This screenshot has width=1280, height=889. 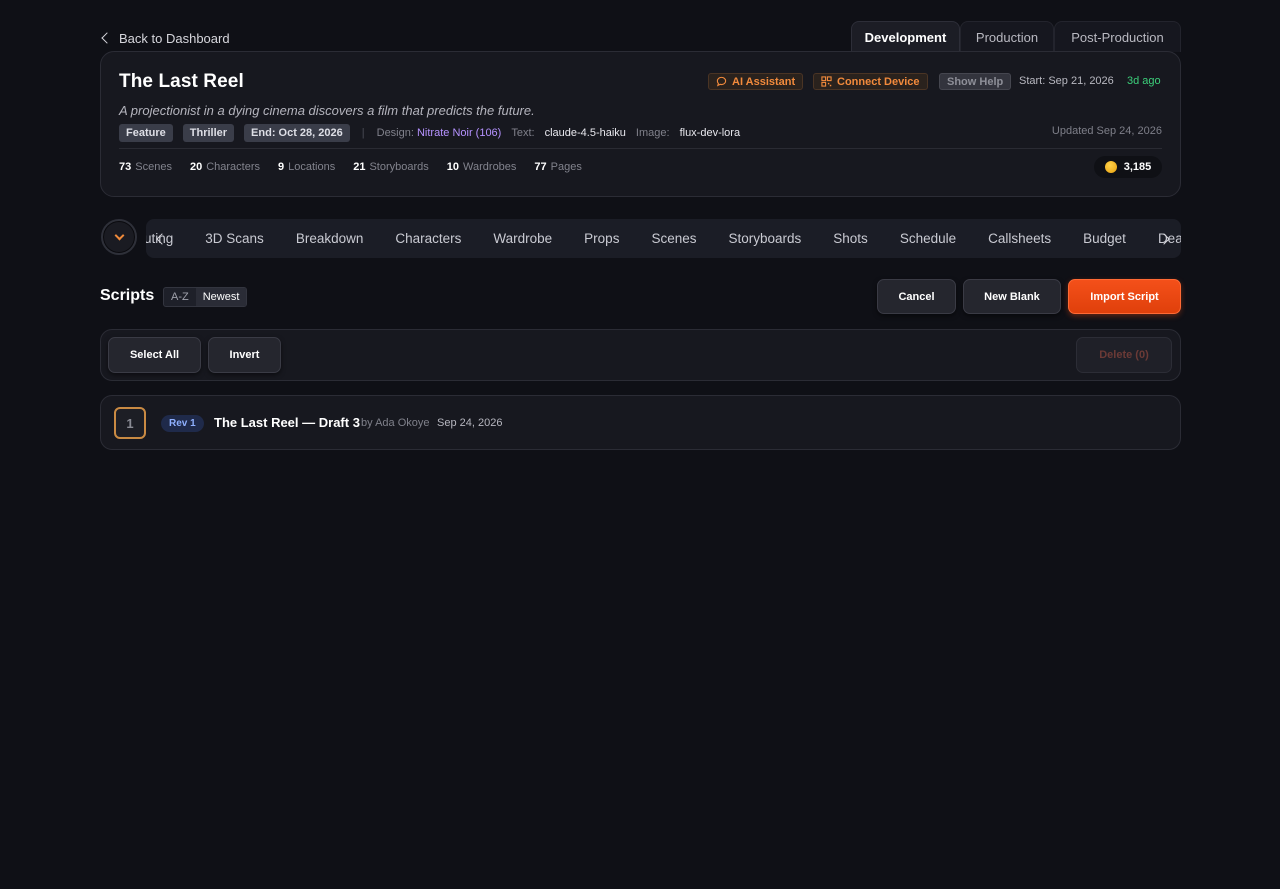 What do you see at coordinates (1124, 296) in the screenshot?
I see `import-script-button: Import Script` at bounding box center [1124, 296].